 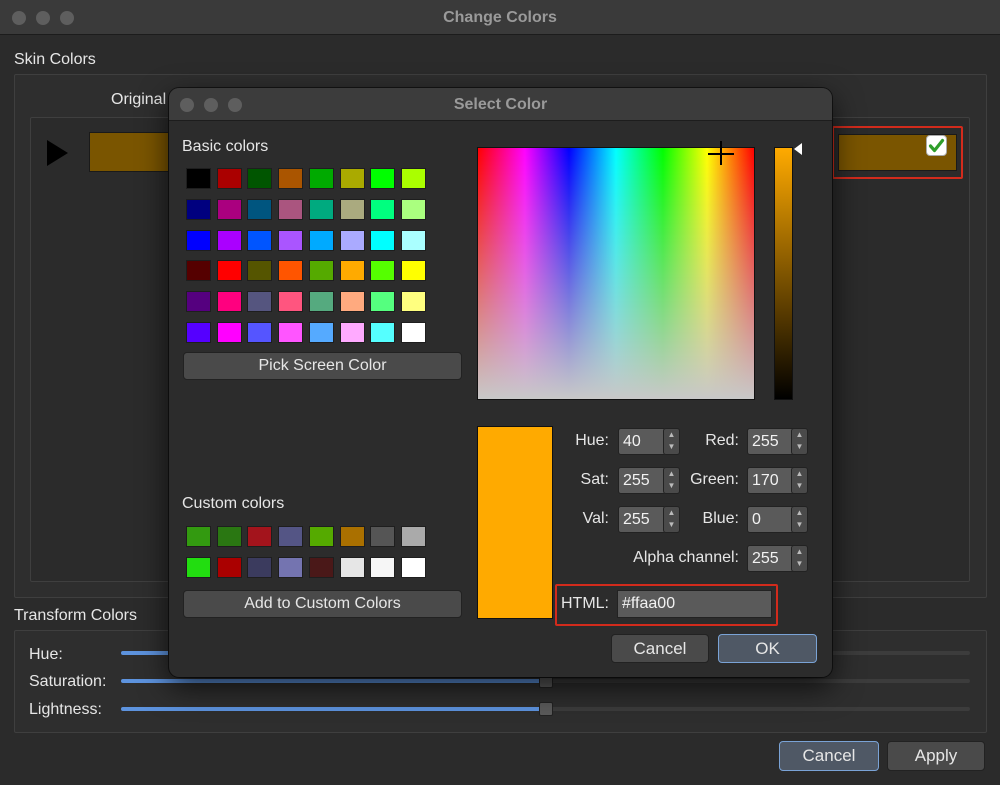 I want to click on blue-stepper-arrows: ▲ ▼, so click(x=799, y=519).